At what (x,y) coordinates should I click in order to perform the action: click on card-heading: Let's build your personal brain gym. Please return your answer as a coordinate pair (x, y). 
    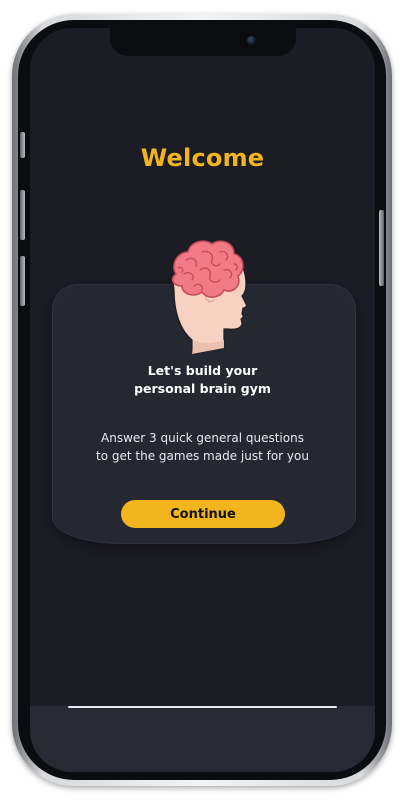
    Looking at the image, I should click on (202, 380).